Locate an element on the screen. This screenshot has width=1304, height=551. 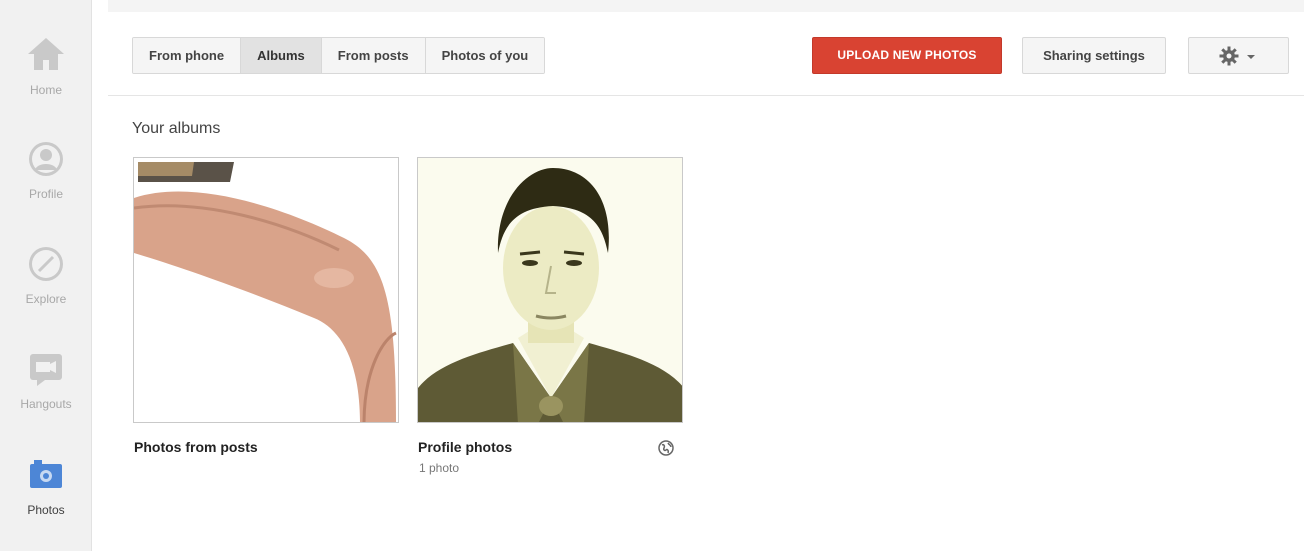
nav-label-home: Home is located at coordinates (45, 90).